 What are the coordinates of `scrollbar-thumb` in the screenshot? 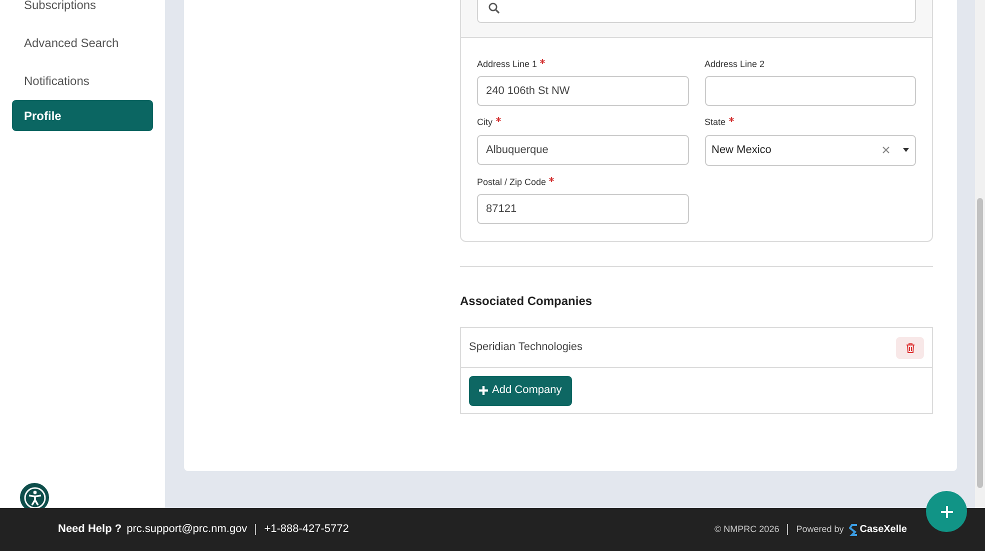 It's located at (980, 343).